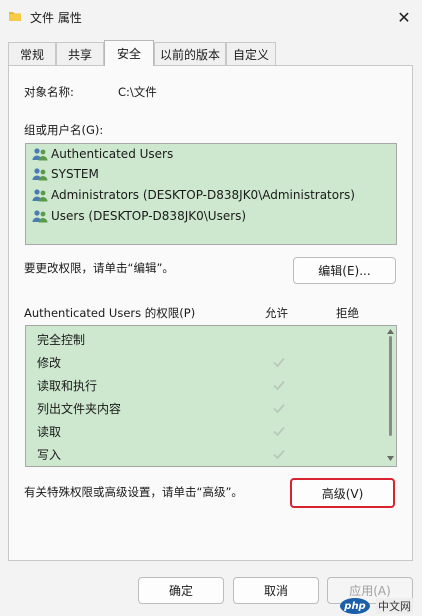  What do you see at coordinates (355, 606) in the screenshot?
I see `php-logo: php` at bounding box center [355, 606].